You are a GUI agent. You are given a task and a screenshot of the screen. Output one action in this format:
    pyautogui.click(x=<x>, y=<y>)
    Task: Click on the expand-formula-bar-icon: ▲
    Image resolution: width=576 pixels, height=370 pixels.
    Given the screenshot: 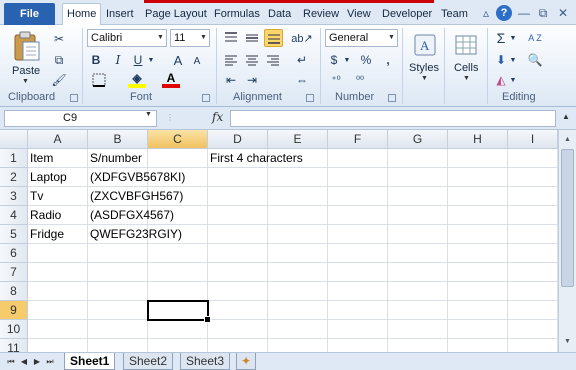 What is the action you would take?
    pyautogui.click(x=566, y=116)
    